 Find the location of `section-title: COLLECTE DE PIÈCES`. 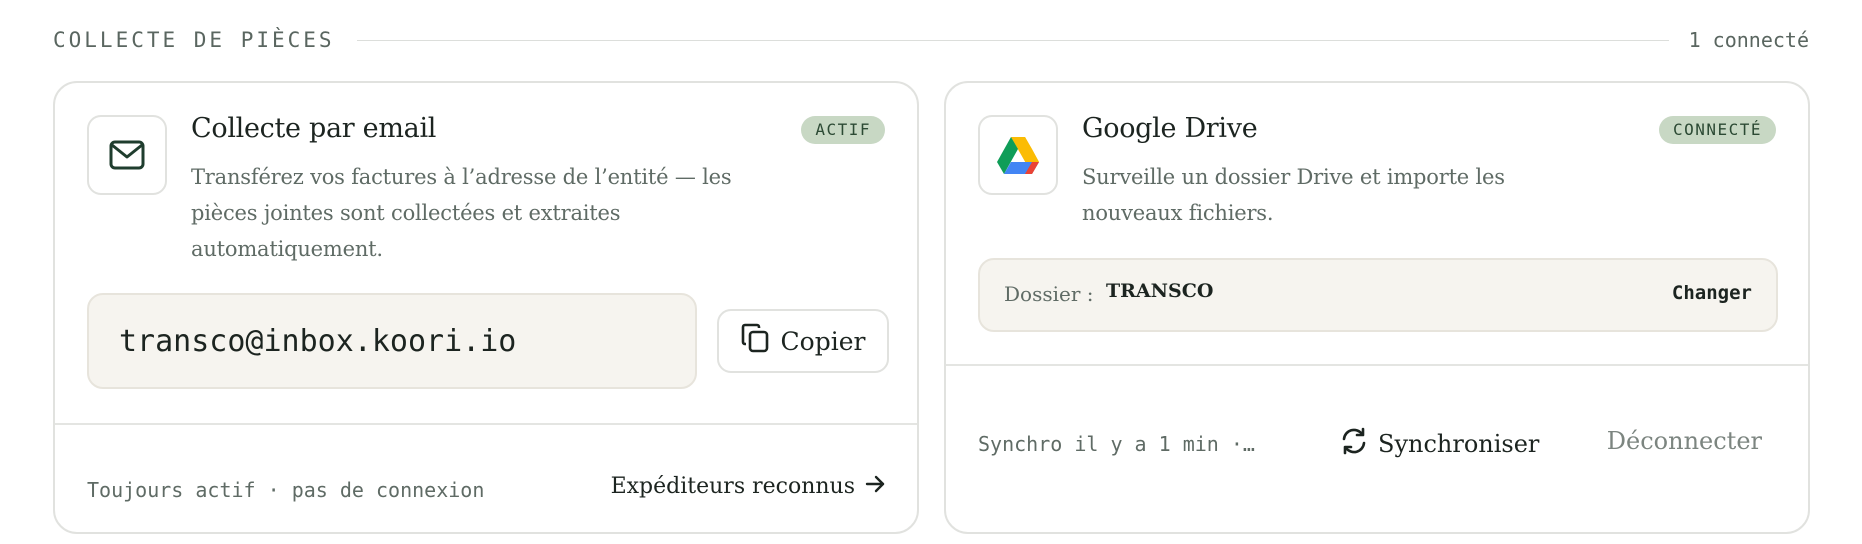

section-title: COLLECTE DE PIÈCES is located at coordinates (194, 40).